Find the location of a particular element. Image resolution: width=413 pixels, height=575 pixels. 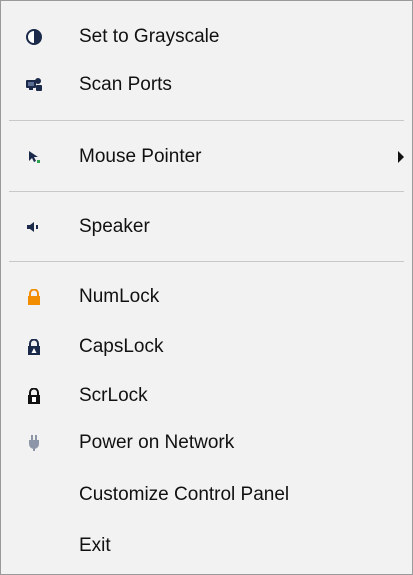

menu-item-set-to-grayscale: Set to Grayscale is located at coordinates (206, 37).